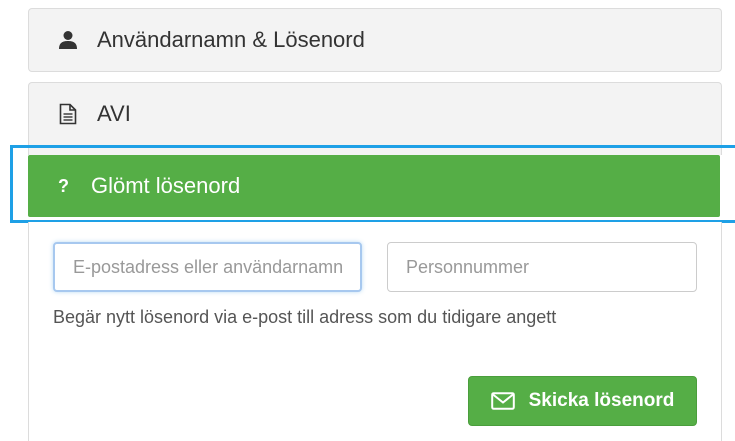 The image size is (735, 441). Describe the element at coordinates (63, 185) in the screenshot. I see `question-icon: ?` at that location.